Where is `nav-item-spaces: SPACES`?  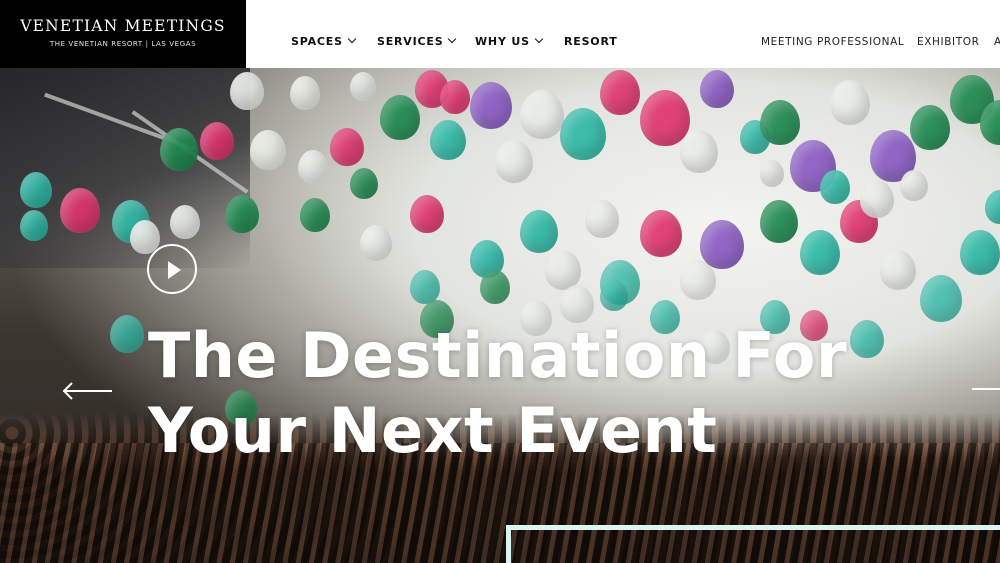 nav-item-spaces: SPACES is located at coordinates (324, 41).